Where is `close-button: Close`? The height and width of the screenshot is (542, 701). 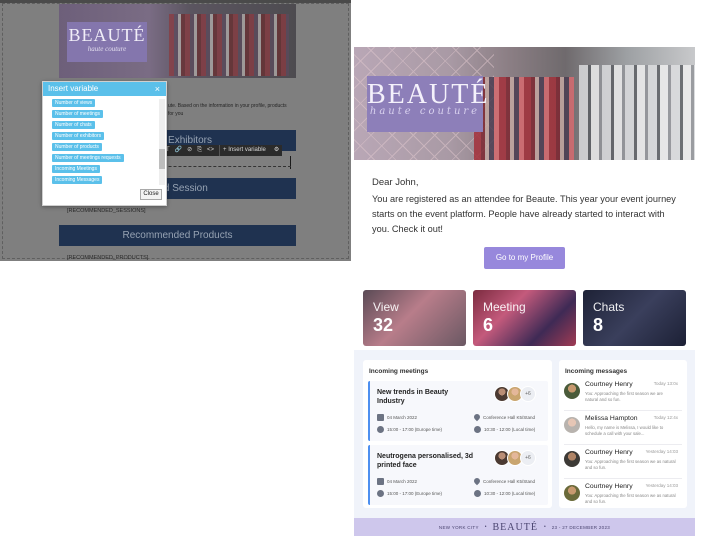
close-button: Close is located at coordinates (151, 194).